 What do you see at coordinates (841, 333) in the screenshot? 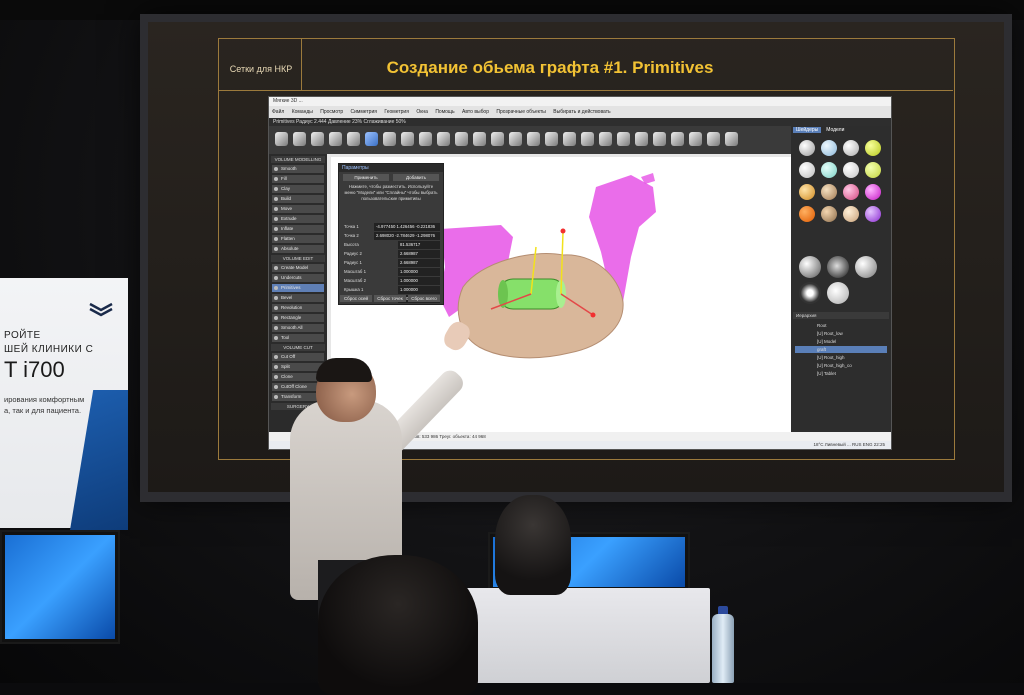
I see `layer-row: [U] Root_low` at bounding box center [841, 333].